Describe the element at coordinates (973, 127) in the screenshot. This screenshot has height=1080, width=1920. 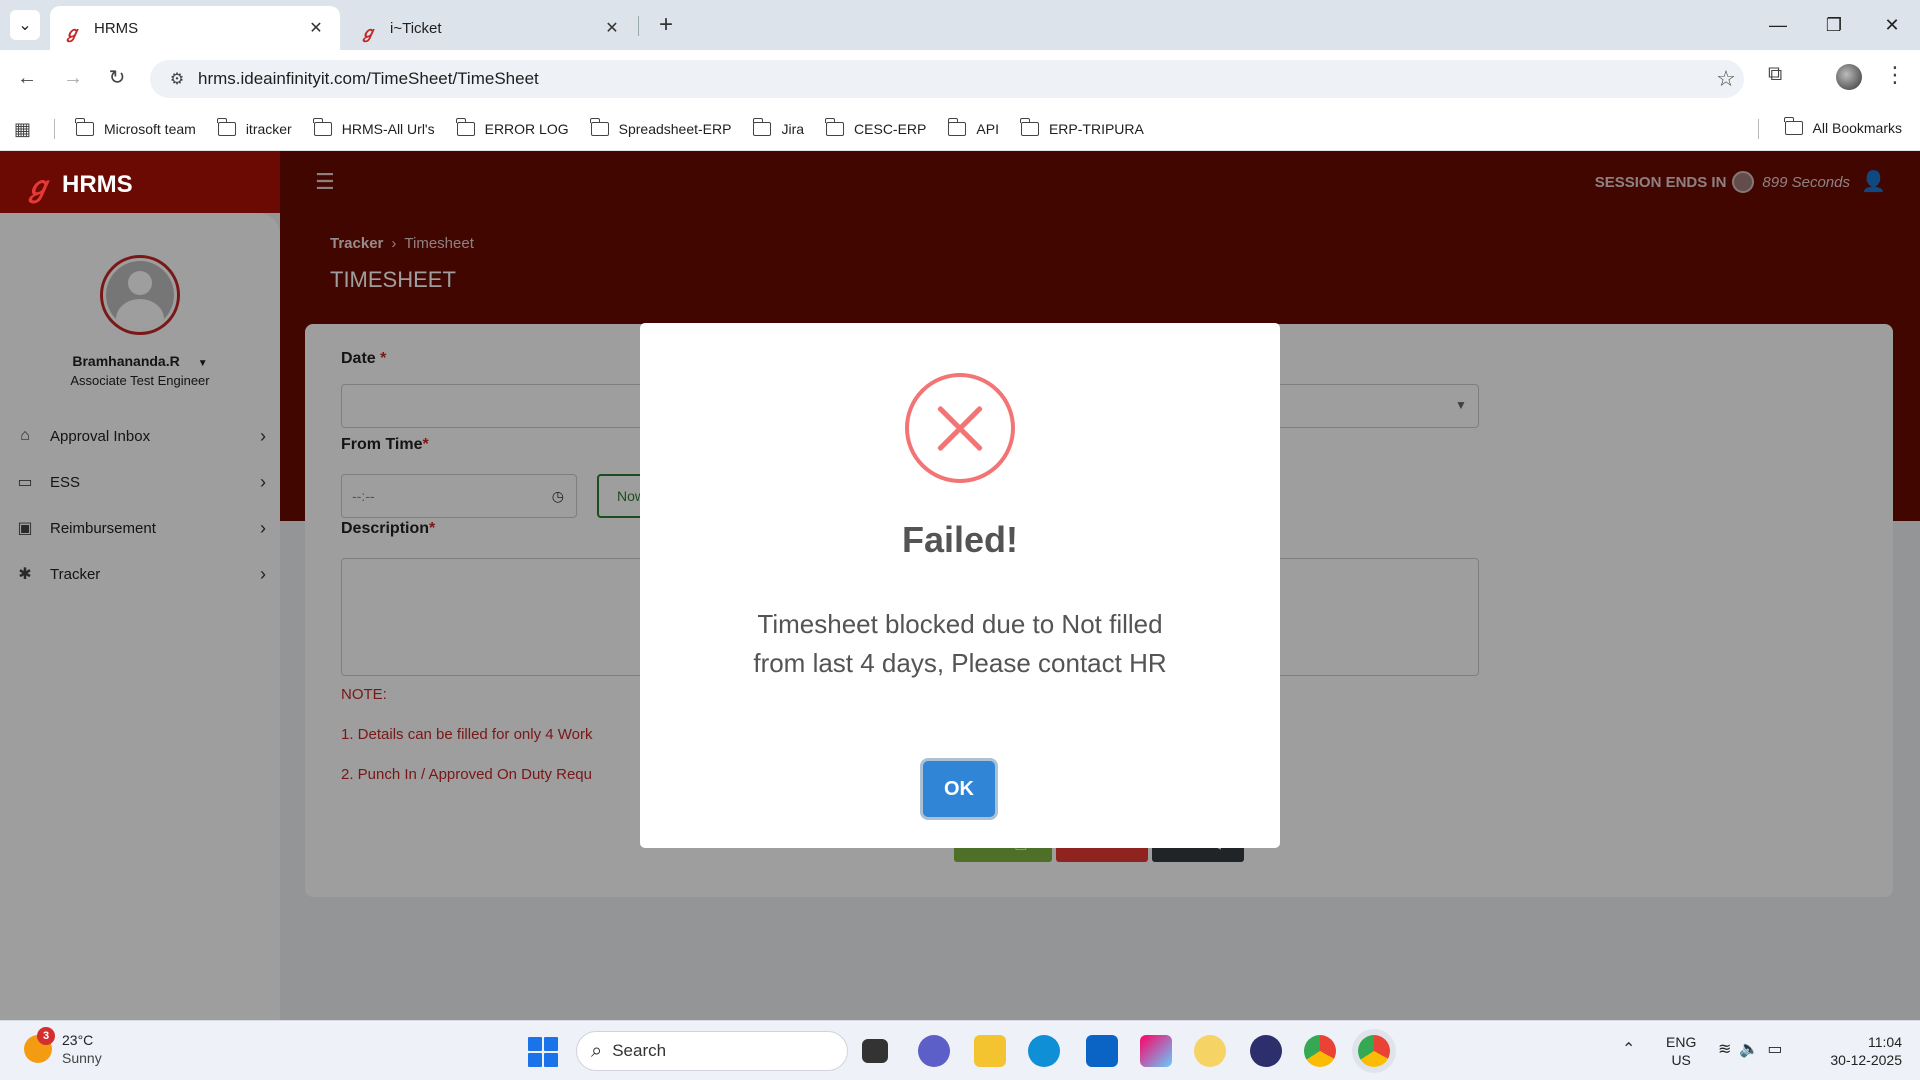
I see `bookmark-item: API` at that location.